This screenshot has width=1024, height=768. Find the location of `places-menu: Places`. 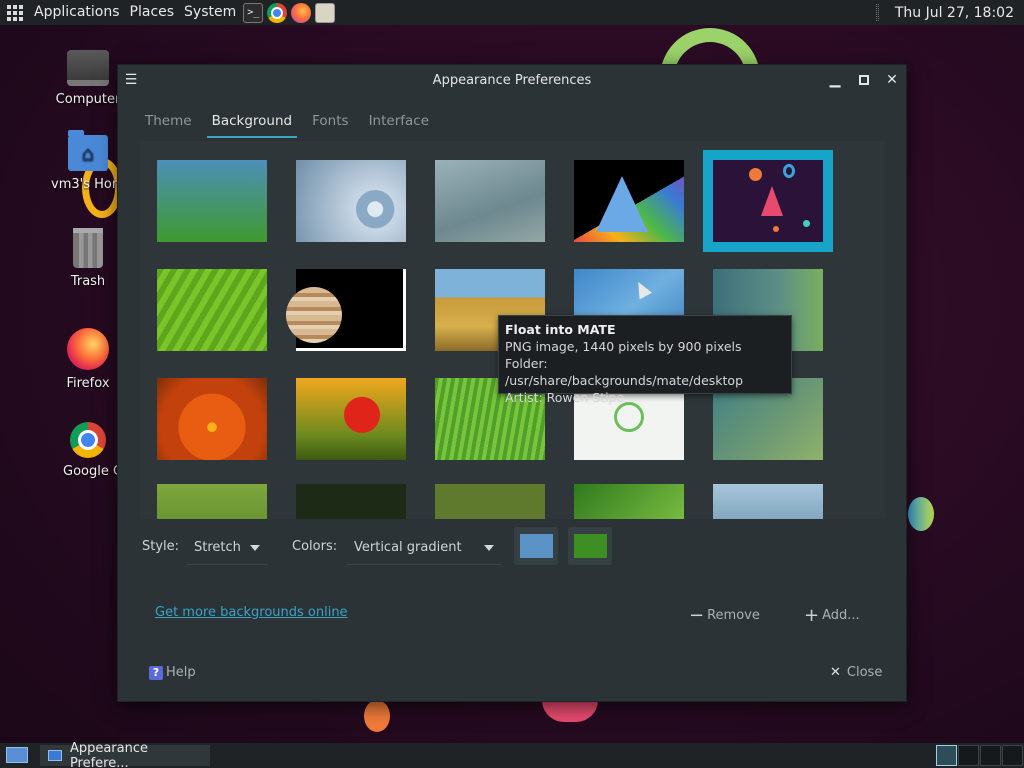

places-menu: Places is located at coordinates (152, 12).